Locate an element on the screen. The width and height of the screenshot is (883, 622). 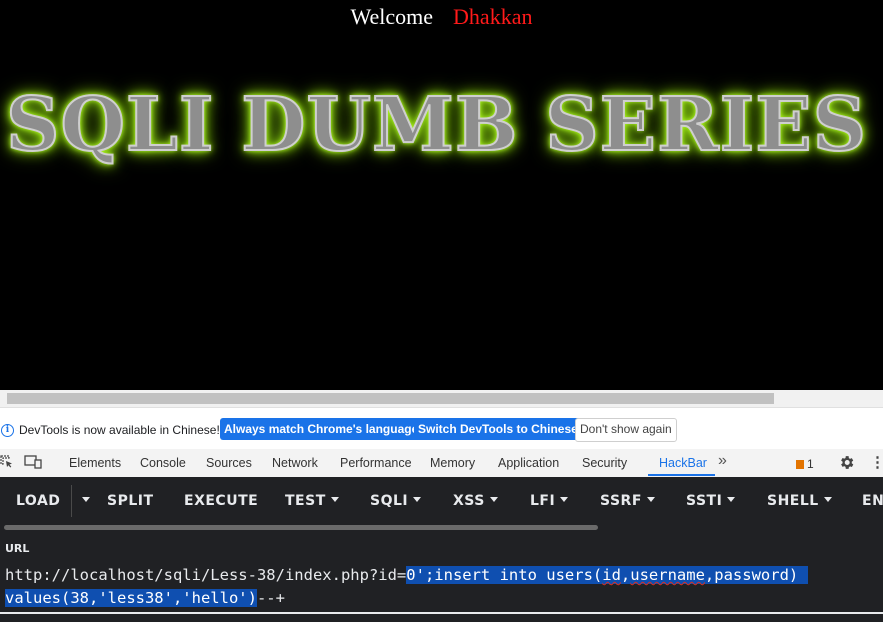
ssrf-menu-button: SSRF is located at coordinates (627, 501).